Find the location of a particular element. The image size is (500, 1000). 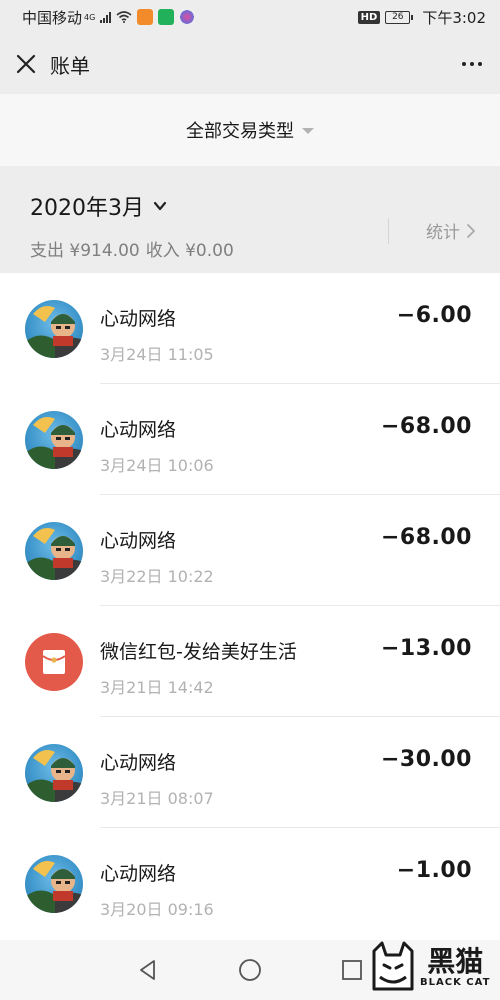

battery-icon: 26 is located at coordinates (399, 17).